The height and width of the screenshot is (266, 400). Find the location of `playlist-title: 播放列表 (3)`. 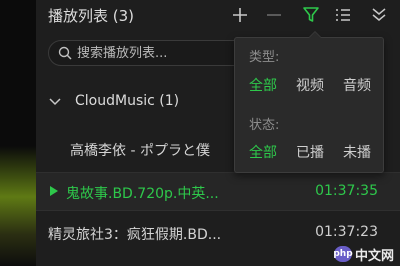

playlist-title: 播放列表 (3) is located at coordinates (91, 16).